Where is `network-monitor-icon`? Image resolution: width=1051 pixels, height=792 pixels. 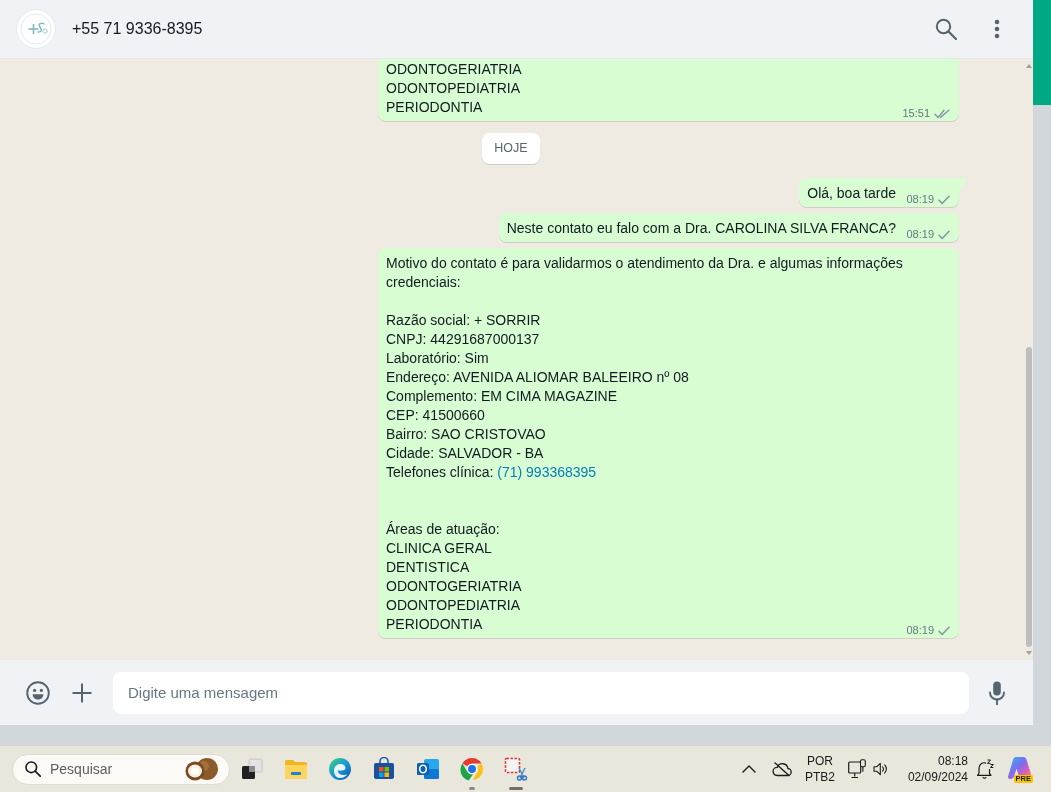 network-monitor-icon is located at coordinates (857, 769).